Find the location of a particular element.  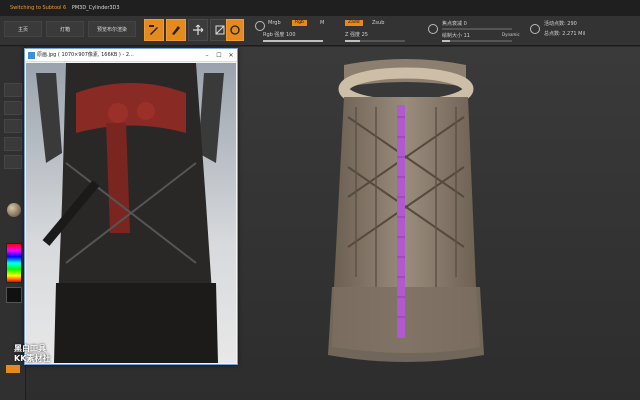

model-masked-strap is located at coordinates (401, 221).